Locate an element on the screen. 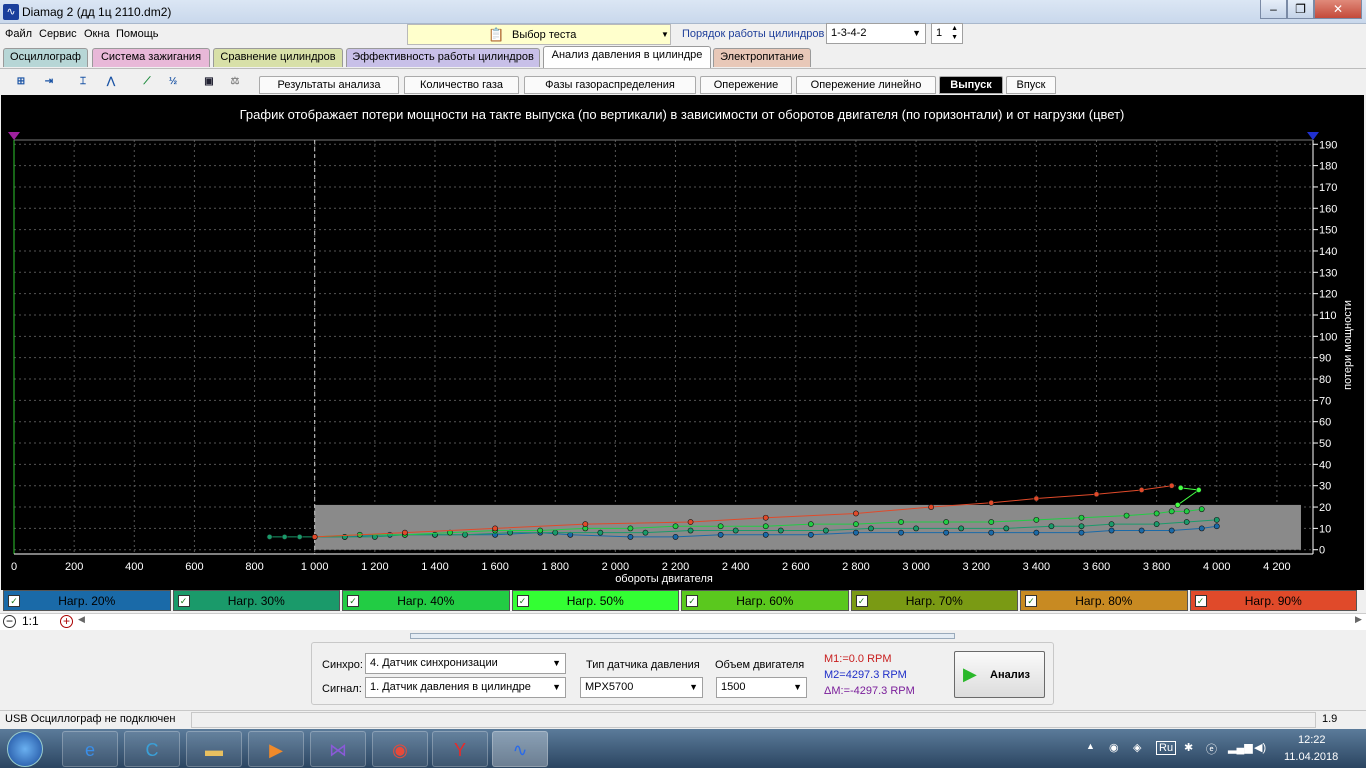 Image resolution: width=1366 pixels, height=768 pixels. tray-e-icon: ⓔ is located at coordinates (1211, 749).